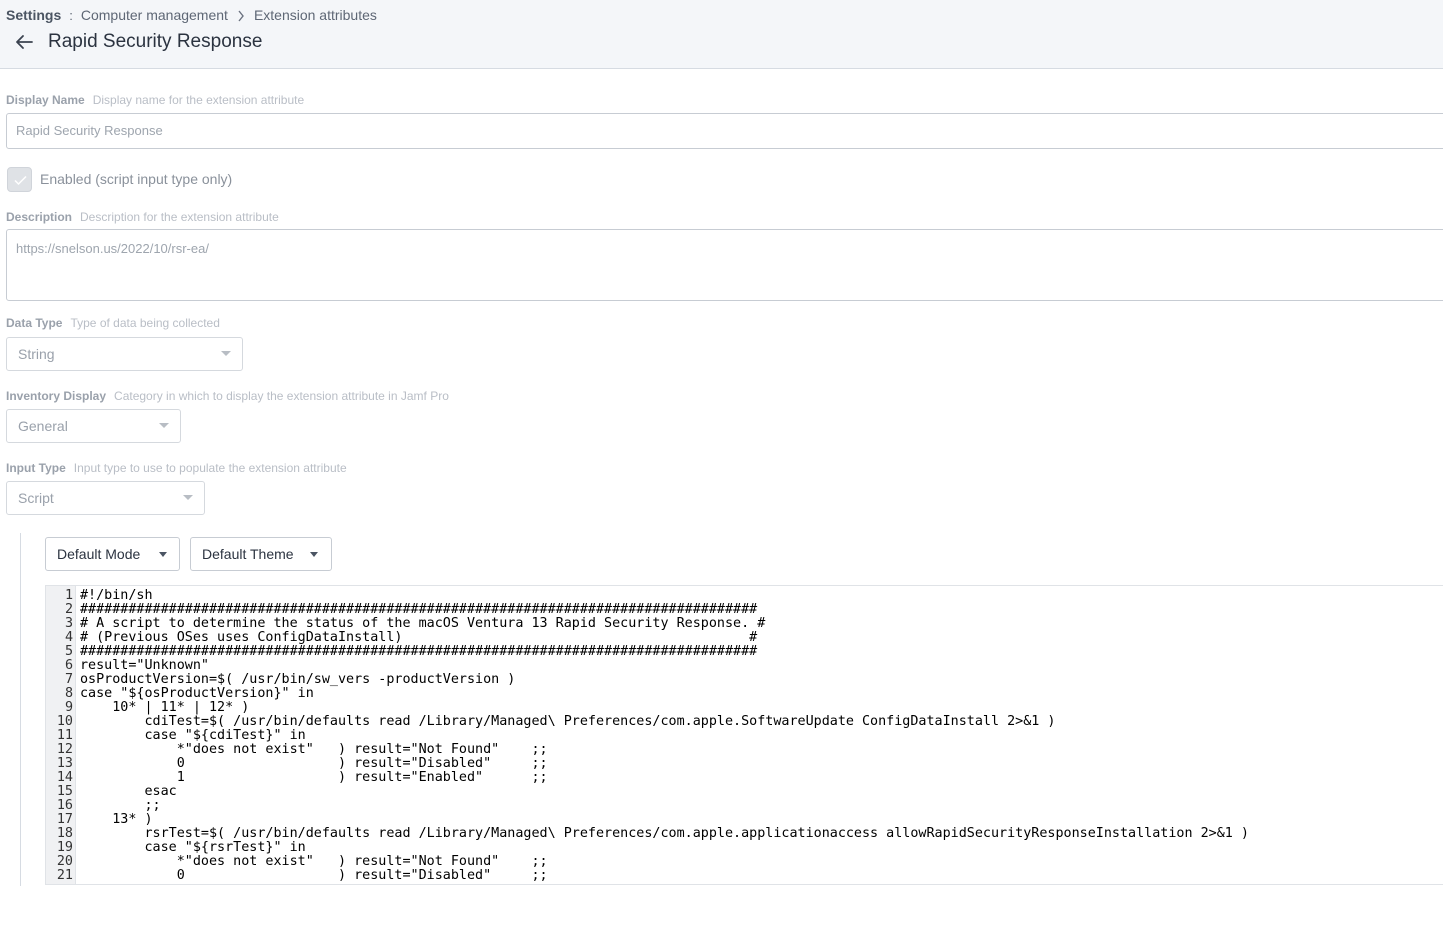 The height and width of the screenshot is (949, 1443). I want to click on display-name-field: Rapid Security Response, so click(724, 131).